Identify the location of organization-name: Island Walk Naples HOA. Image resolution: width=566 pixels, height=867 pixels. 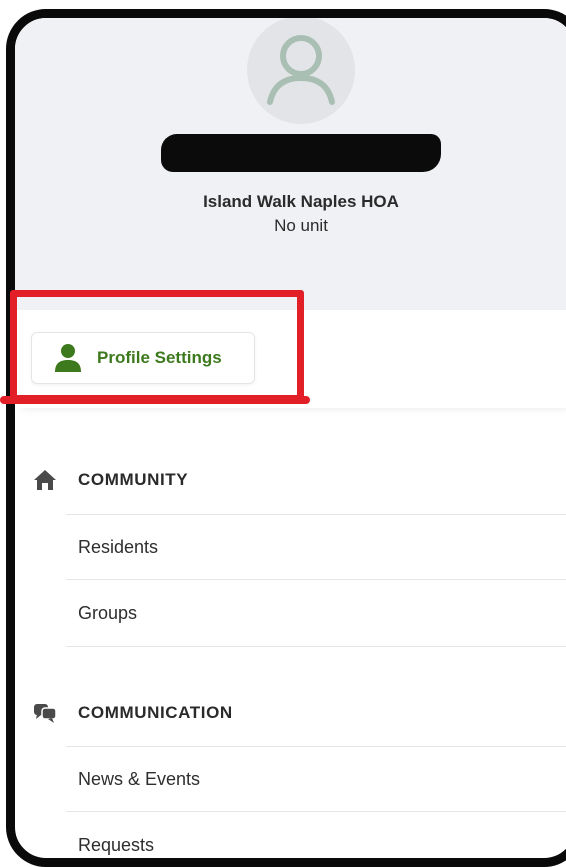
(301, 201).